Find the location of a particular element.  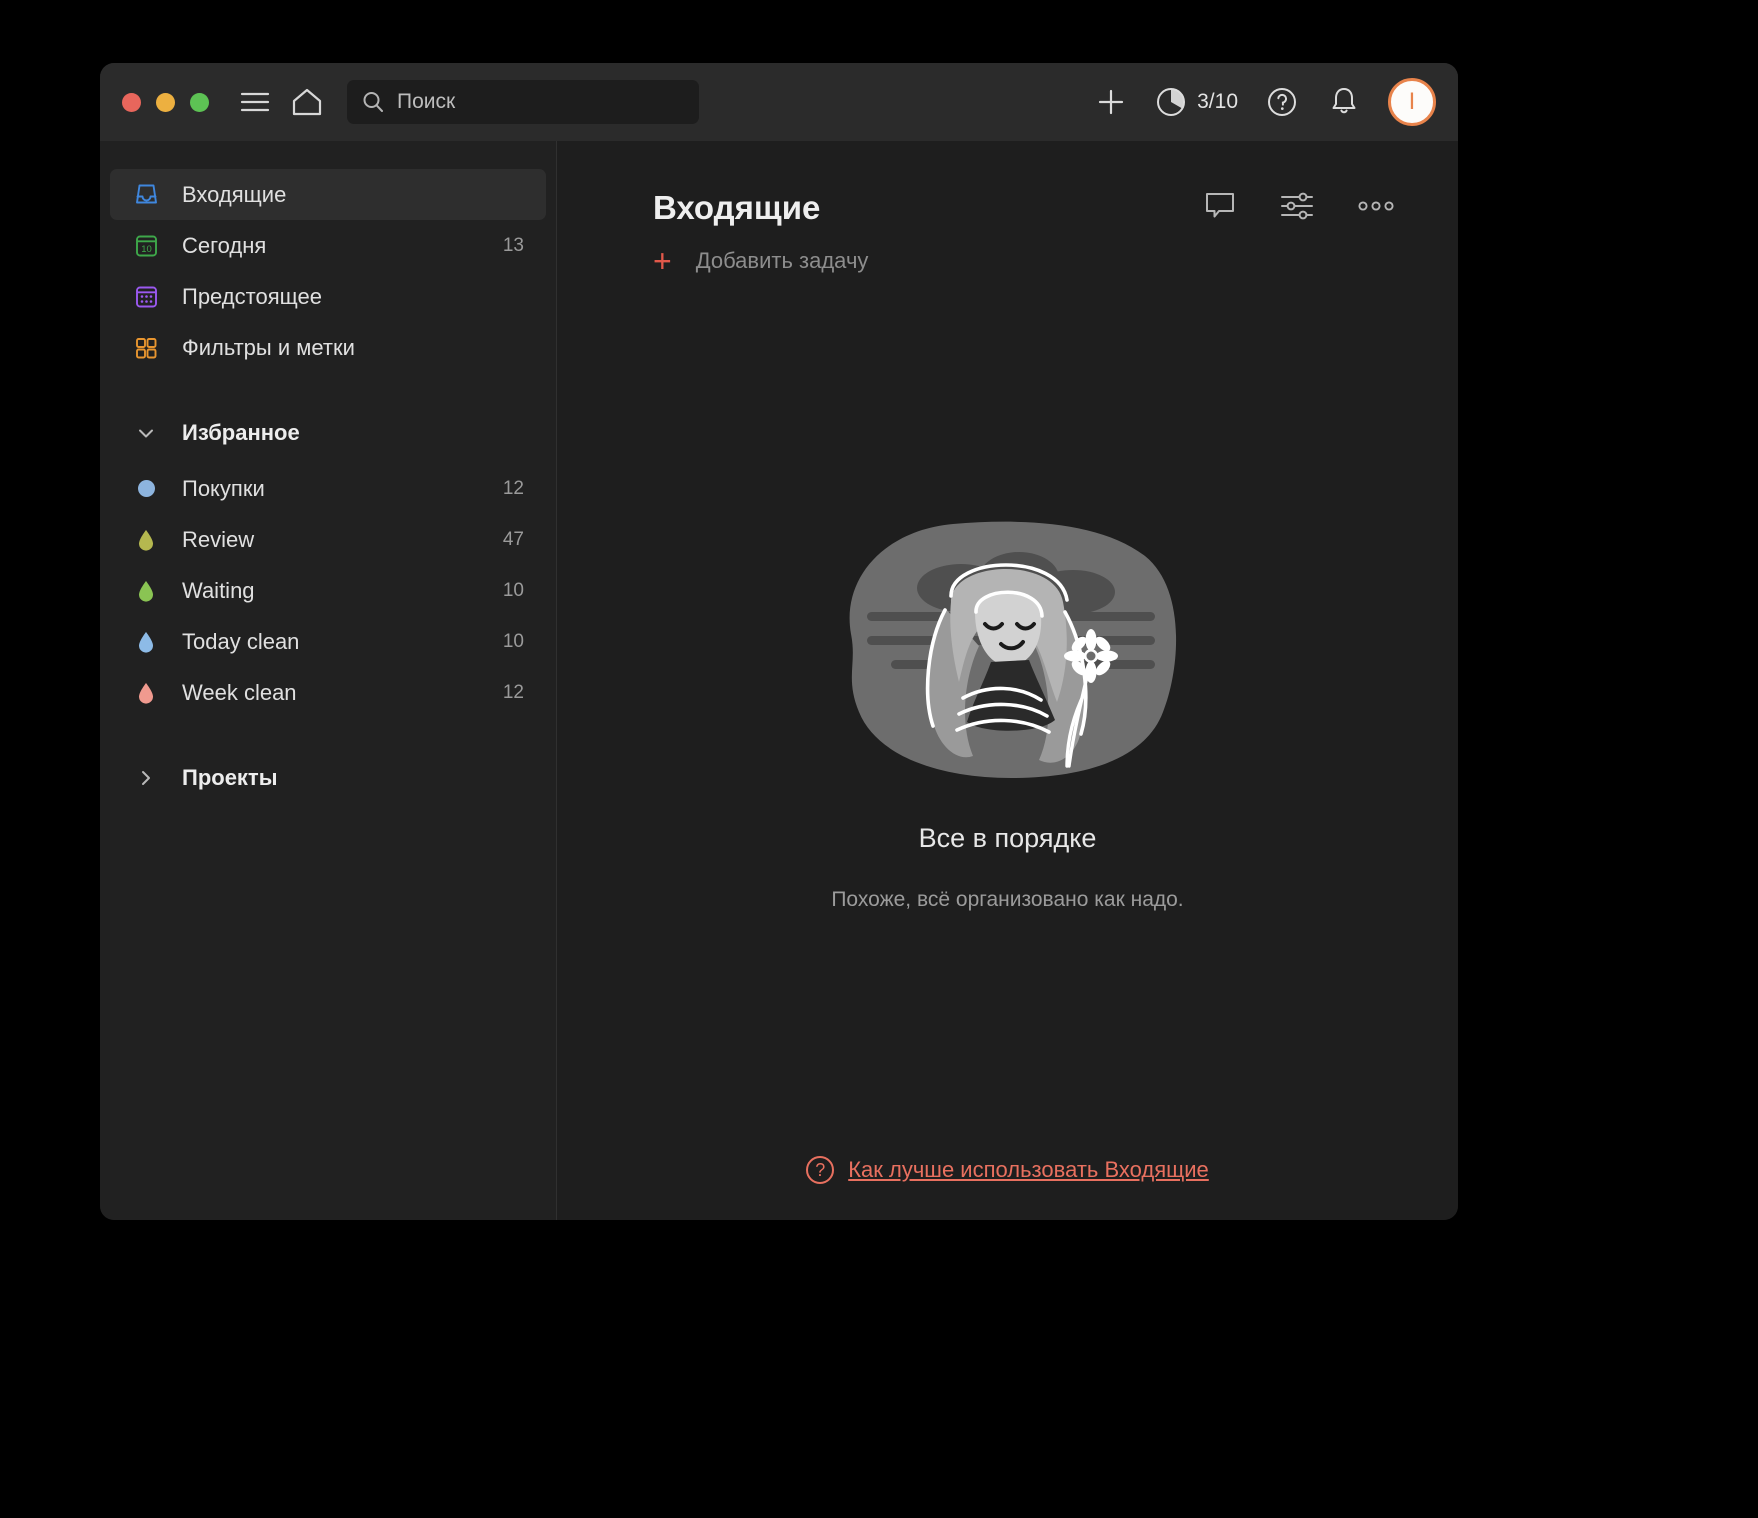

plus-icon is located at coordinates (1111, 102).